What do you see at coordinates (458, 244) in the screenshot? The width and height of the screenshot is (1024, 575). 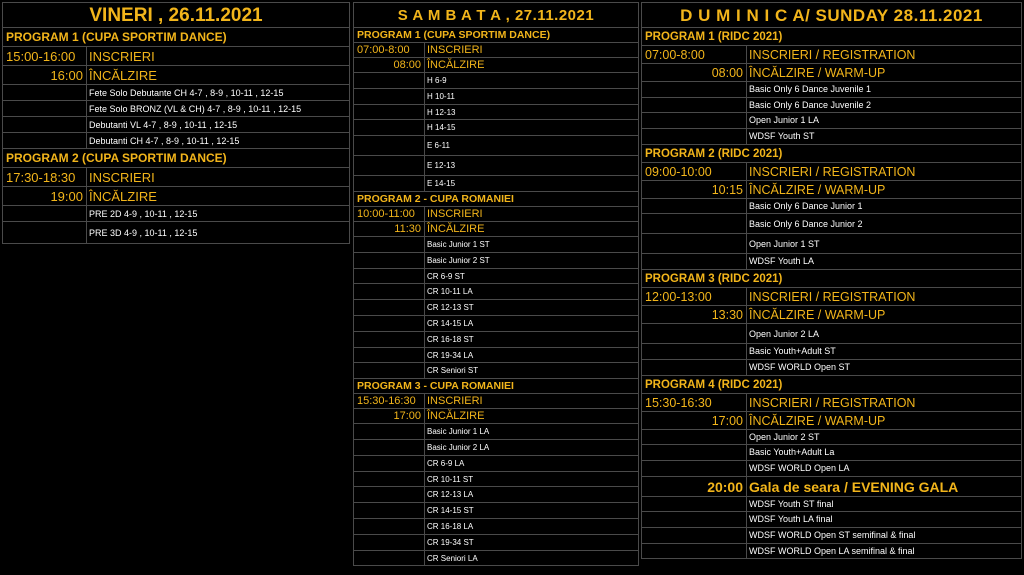 I see `category-cell: Basic Junior 1 ST` at bounding box center [458, 244].